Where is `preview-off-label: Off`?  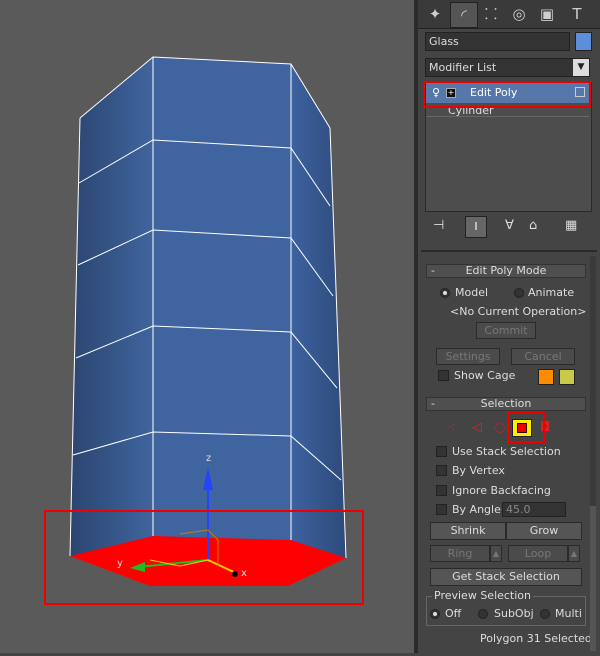
preview-off-label: Off is located at coordinates (453, 613).